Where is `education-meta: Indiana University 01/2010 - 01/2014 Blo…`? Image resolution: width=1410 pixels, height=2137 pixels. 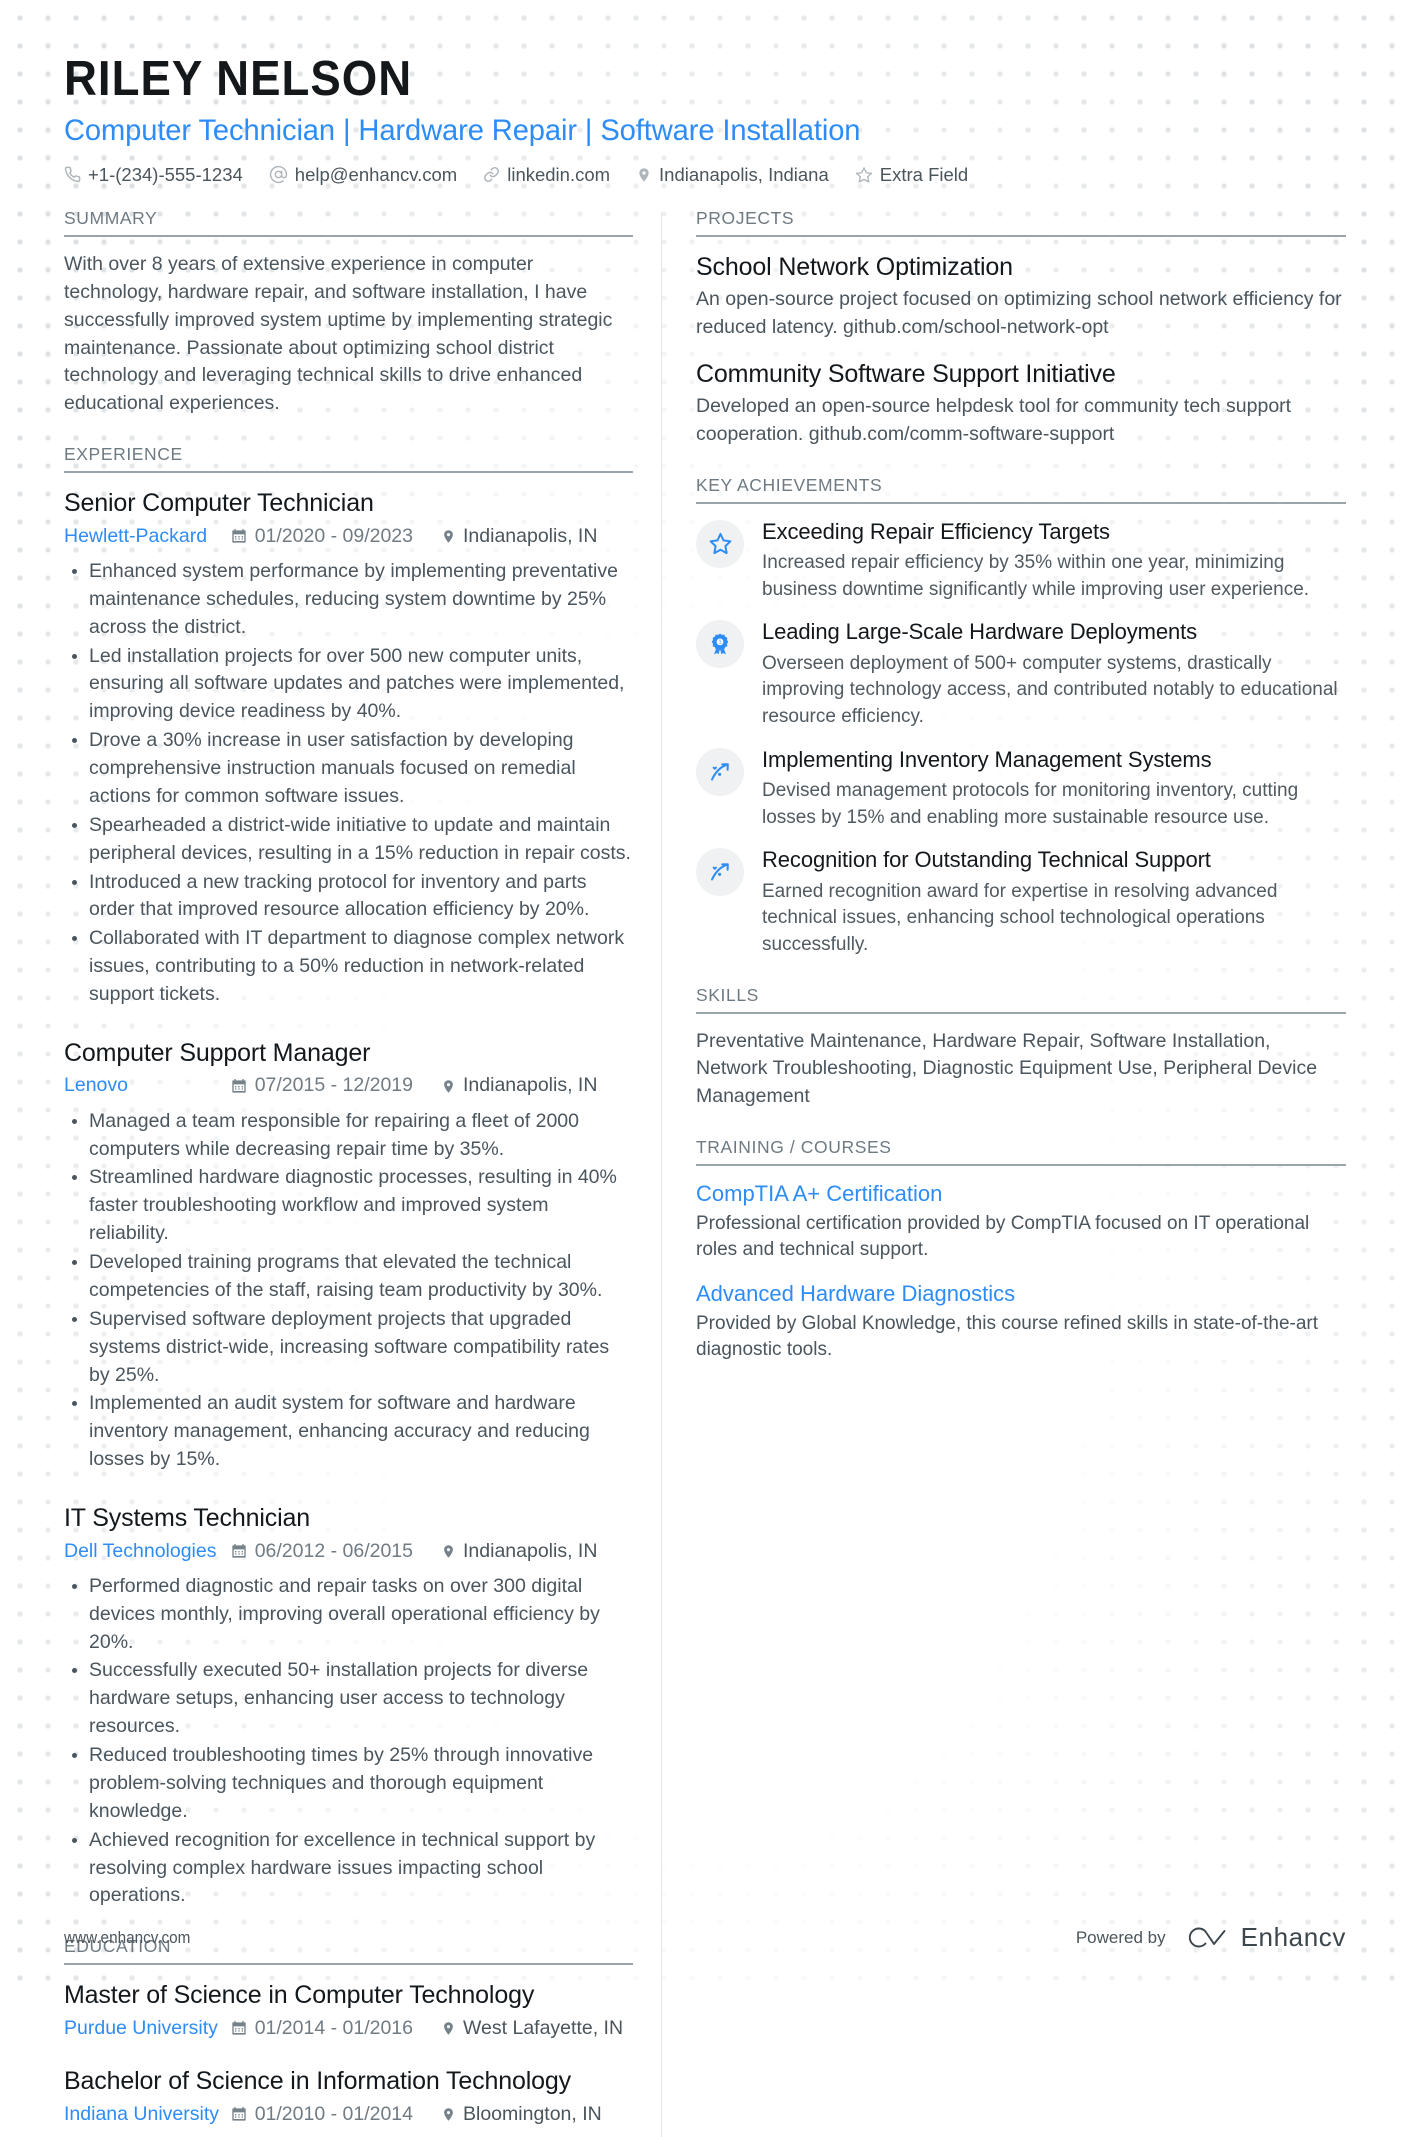 education-meta: Indiana University 01/2010 - 01/2014 Blo… is located at coordinates (348, 2114).